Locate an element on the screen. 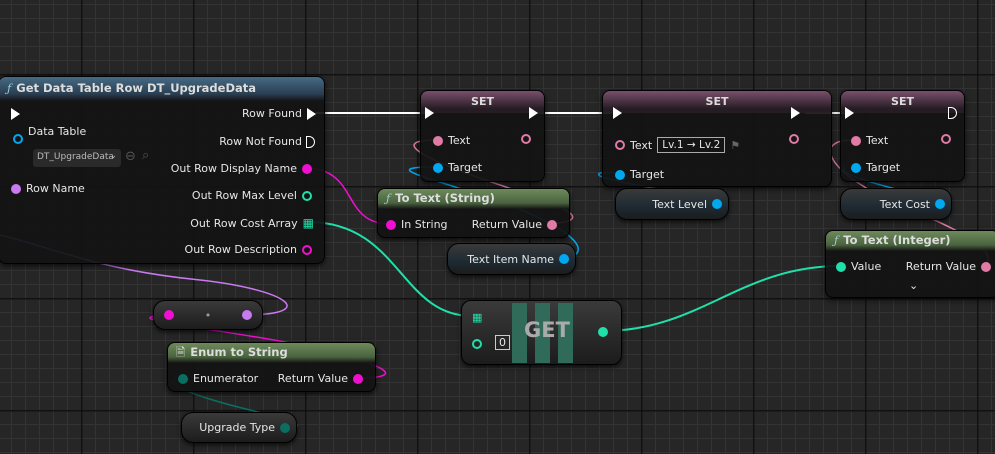 This screenshot has height=454, width=995. output-label: Out Row Max Level is located at coordinates (244, 195).